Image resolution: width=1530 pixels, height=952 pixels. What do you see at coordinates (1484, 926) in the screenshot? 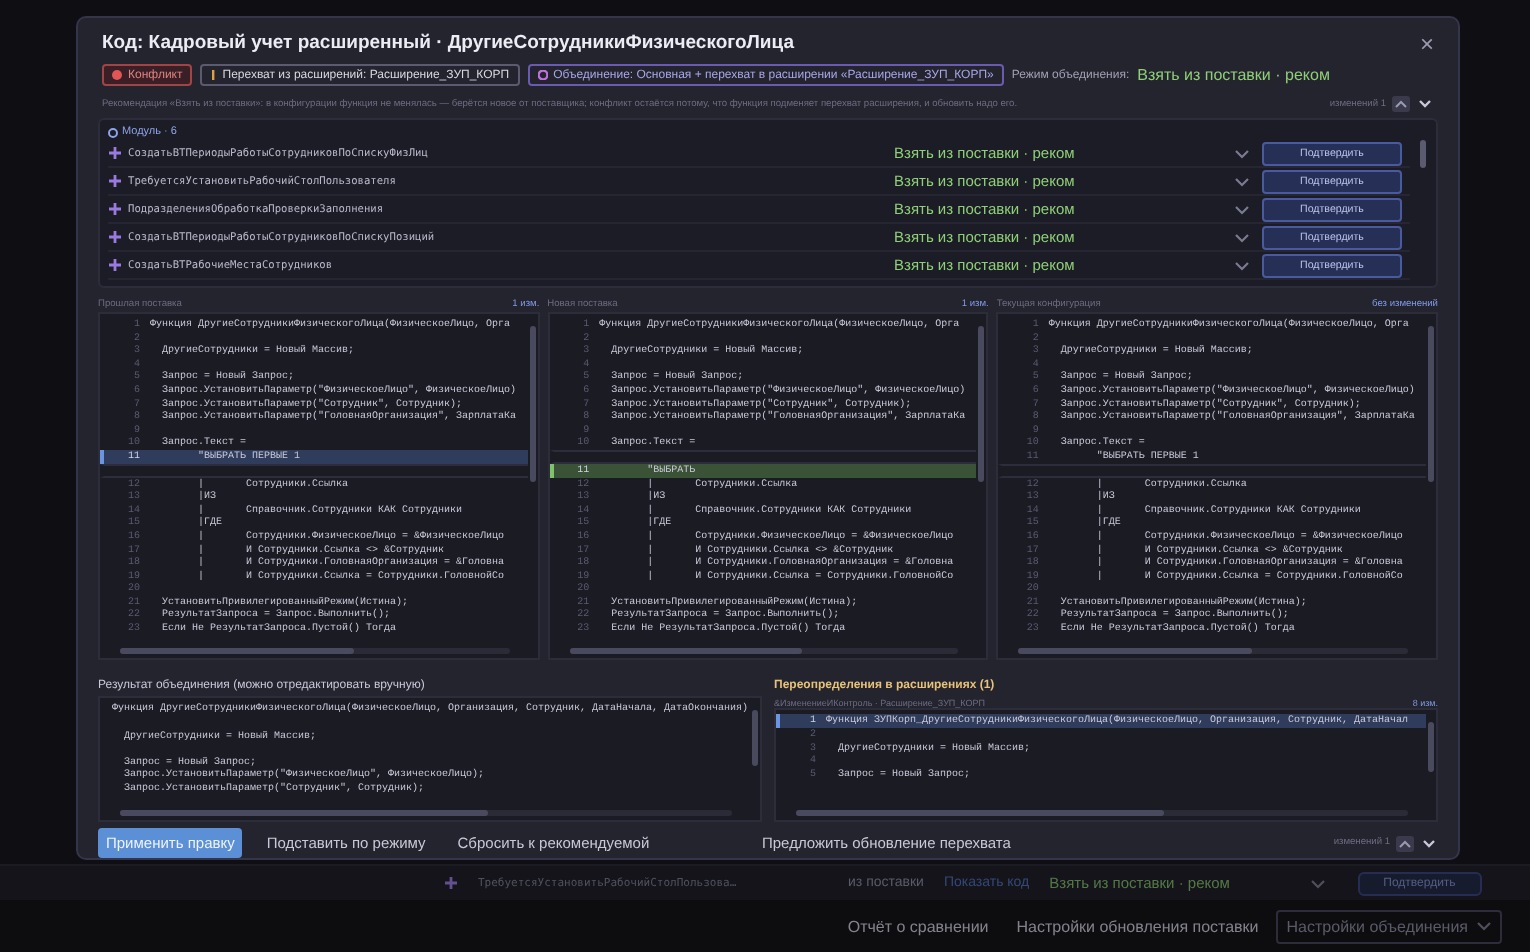
I see `caret-icon` at bounding box center [1484, 926].